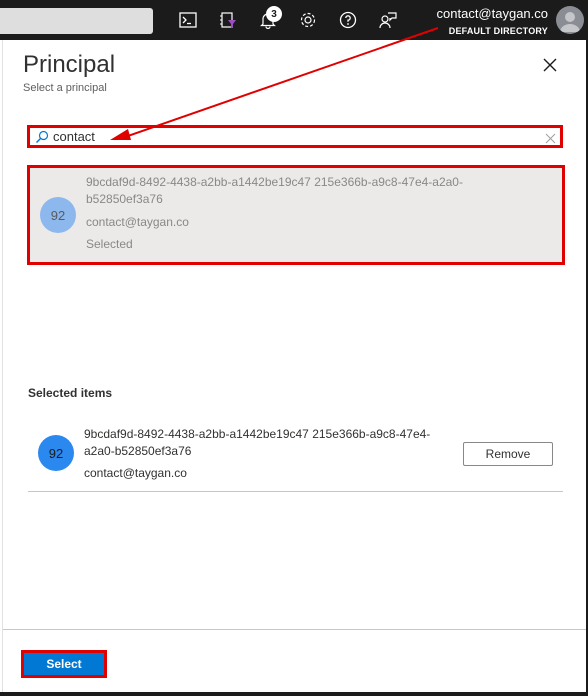 The width and height of the screenshot is (588, 696). Describe the element at coordinates (228, 20) in the screenshot. I see `directory-filter-icon` at that location.